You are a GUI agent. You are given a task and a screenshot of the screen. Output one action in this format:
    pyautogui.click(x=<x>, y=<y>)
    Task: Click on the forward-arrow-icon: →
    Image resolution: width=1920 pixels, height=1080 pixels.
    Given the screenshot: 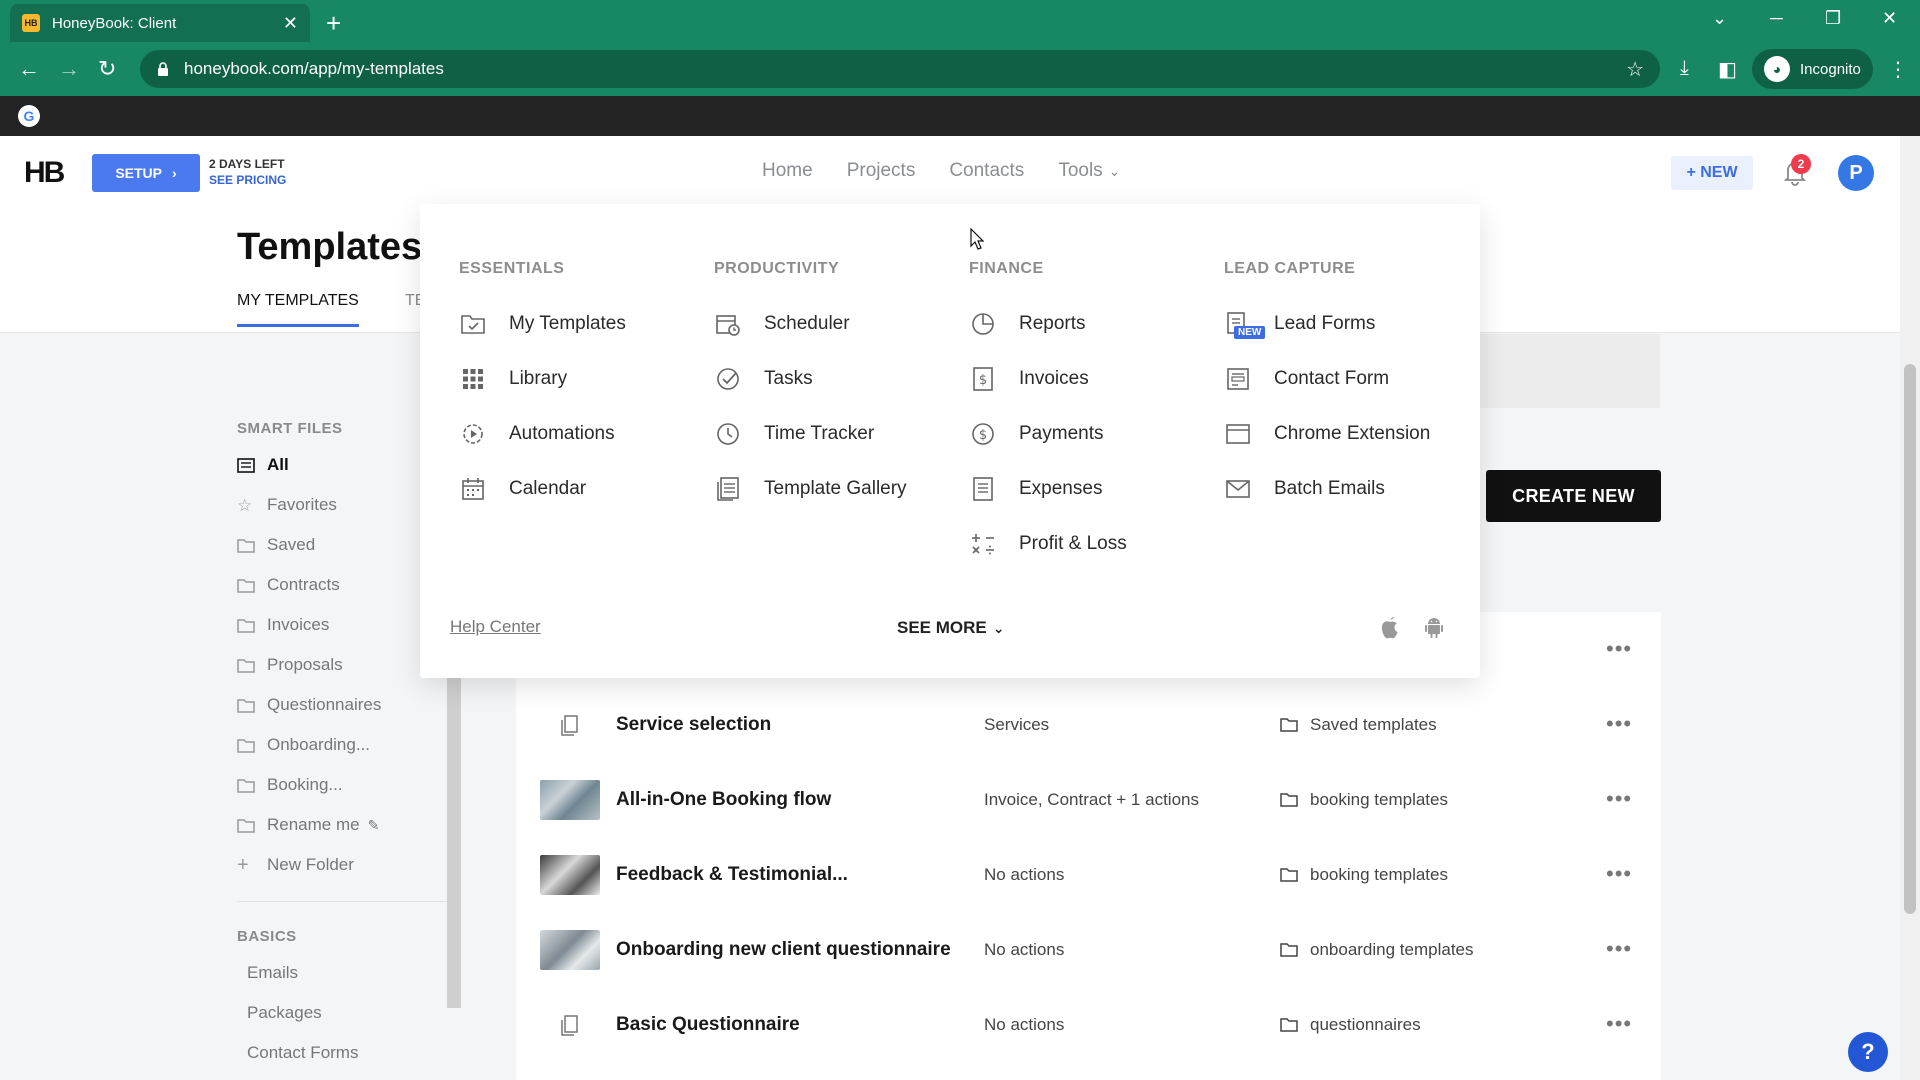 What is the action you would take?
    pyautogui.click(x=69, y=69)
    